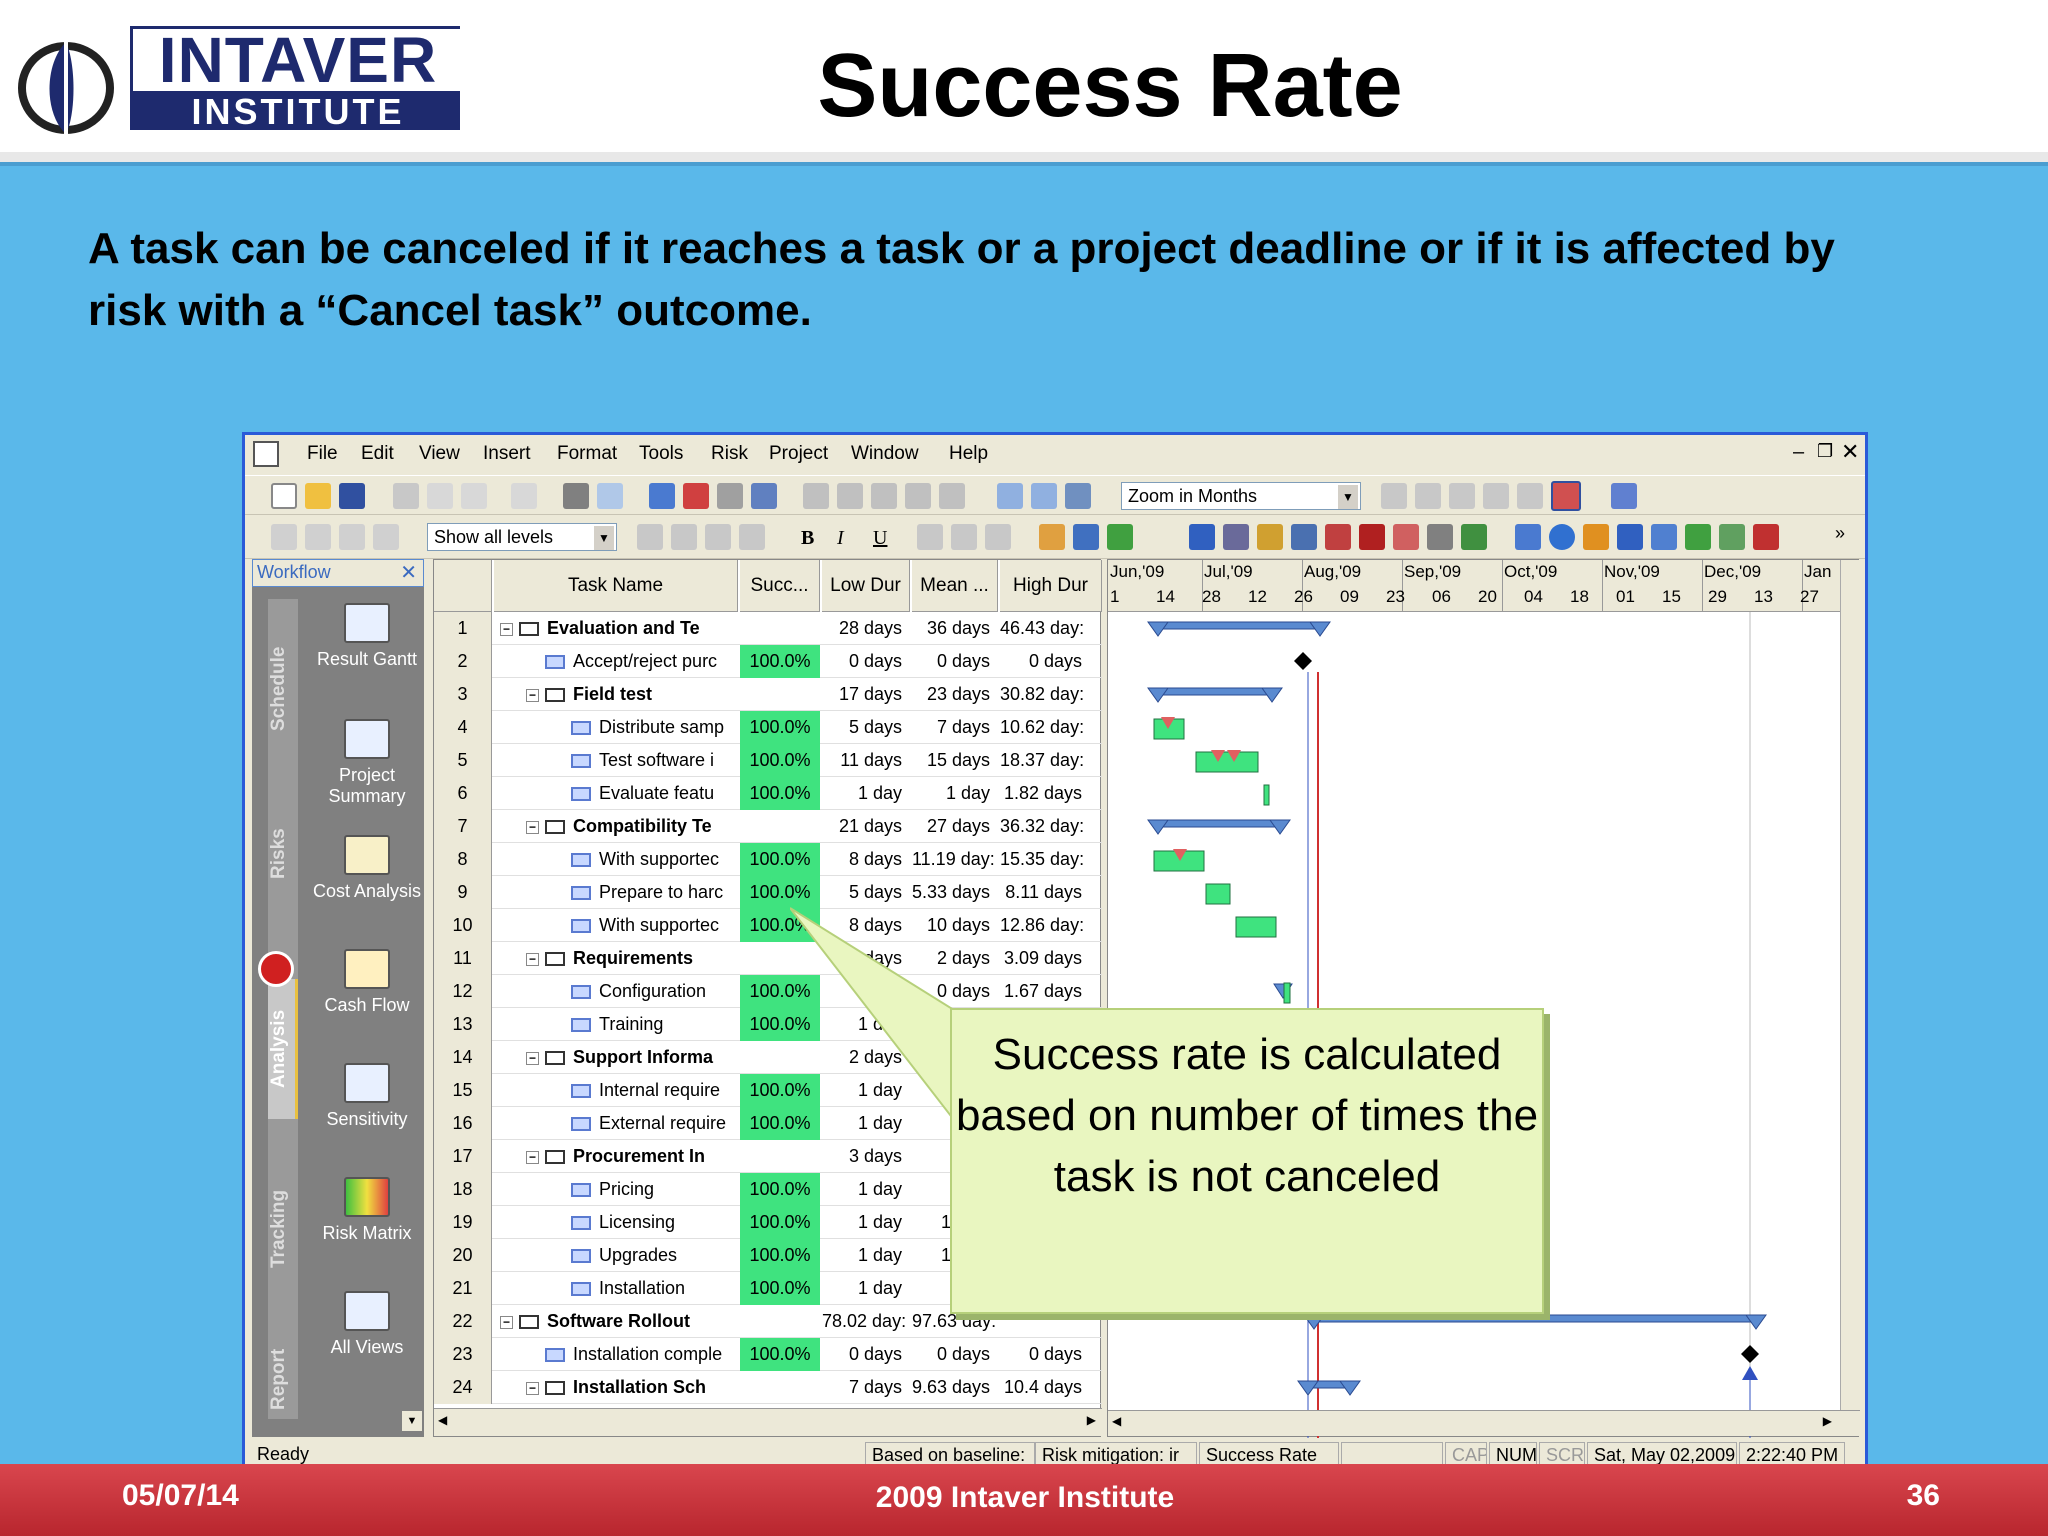 This screenshot has height=1536, width=2048. Describe the element at coordinates (1596, 537) in the screenshot. I see `report-icon` at that location.